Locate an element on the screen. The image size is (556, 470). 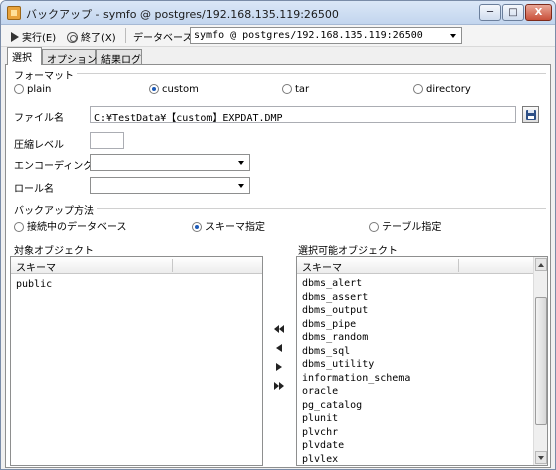
file-name-label: ファイル名 is located at coordinates (39, 118).